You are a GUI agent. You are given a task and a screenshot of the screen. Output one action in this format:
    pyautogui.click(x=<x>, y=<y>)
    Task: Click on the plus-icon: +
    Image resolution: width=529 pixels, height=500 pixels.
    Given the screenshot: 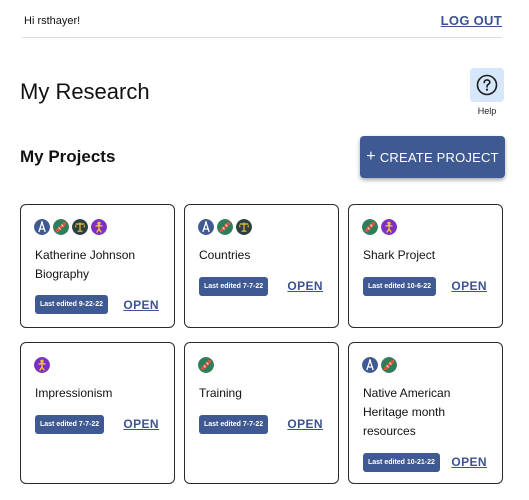 What is the action you would take?
    pyautogui.click(x=371, y=156)
    